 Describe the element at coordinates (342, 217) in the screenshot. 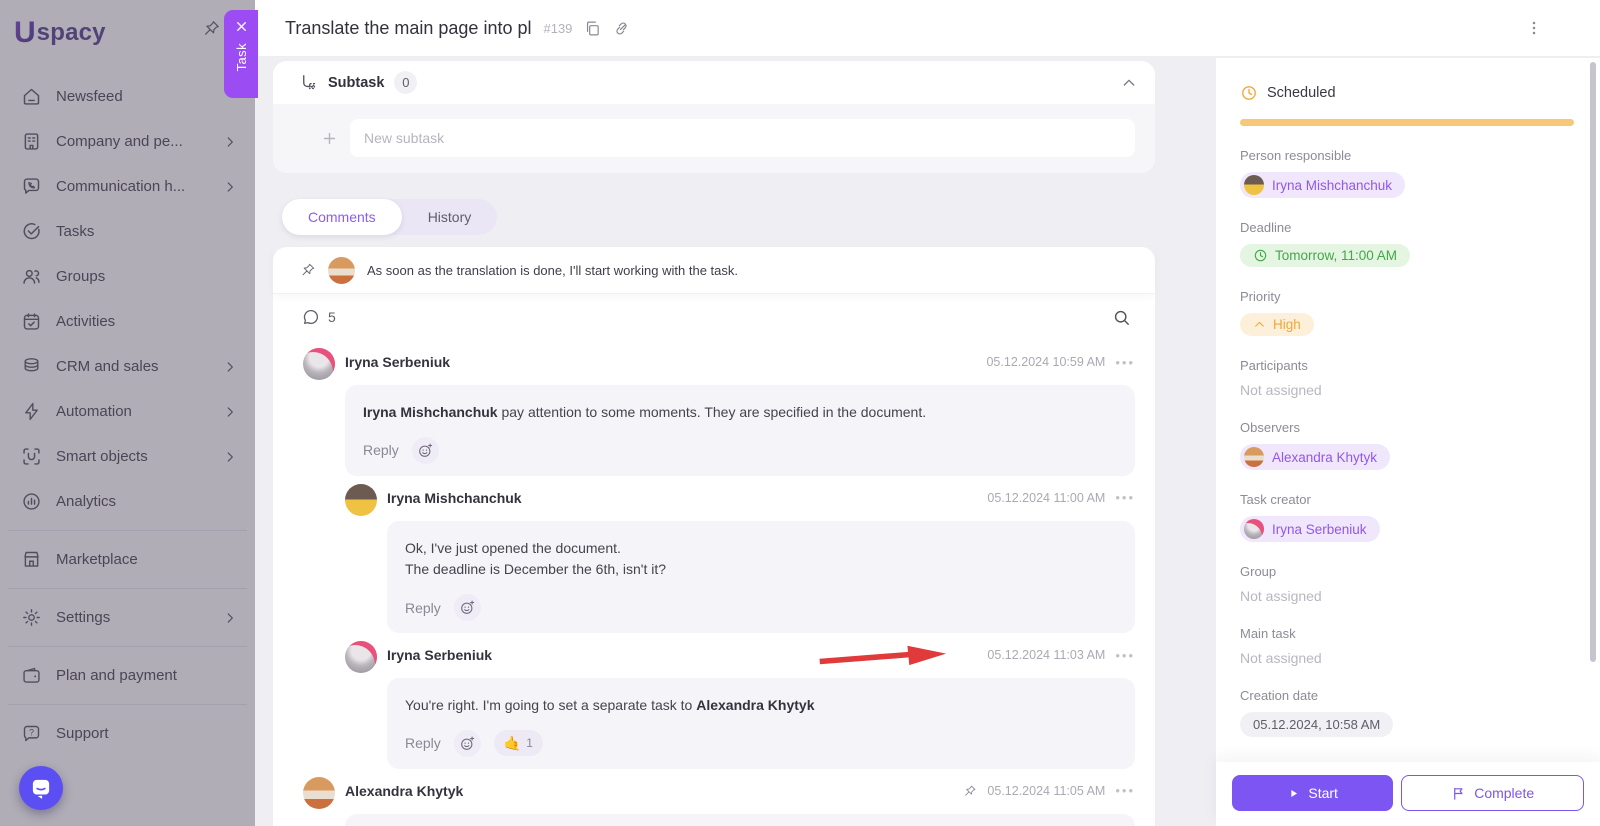

I see `tab-comments: Comments` at that location.